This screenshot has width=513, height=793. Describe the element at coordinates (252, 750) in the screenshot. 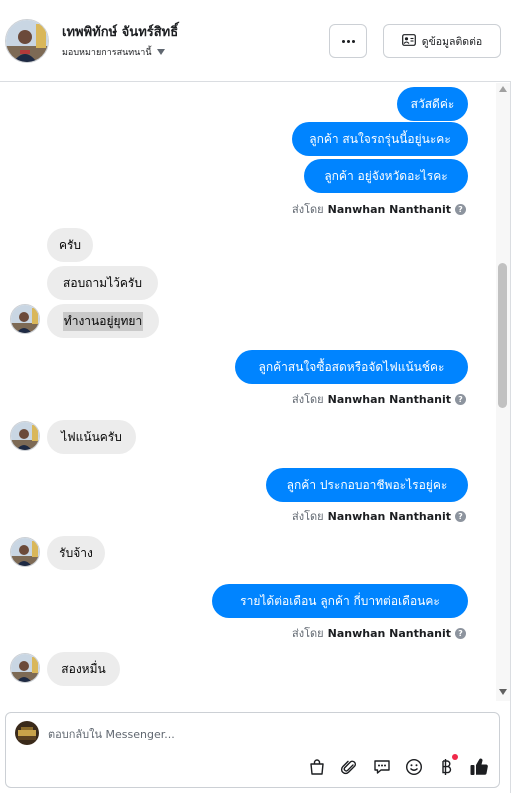

I see `message-composer` at that location.